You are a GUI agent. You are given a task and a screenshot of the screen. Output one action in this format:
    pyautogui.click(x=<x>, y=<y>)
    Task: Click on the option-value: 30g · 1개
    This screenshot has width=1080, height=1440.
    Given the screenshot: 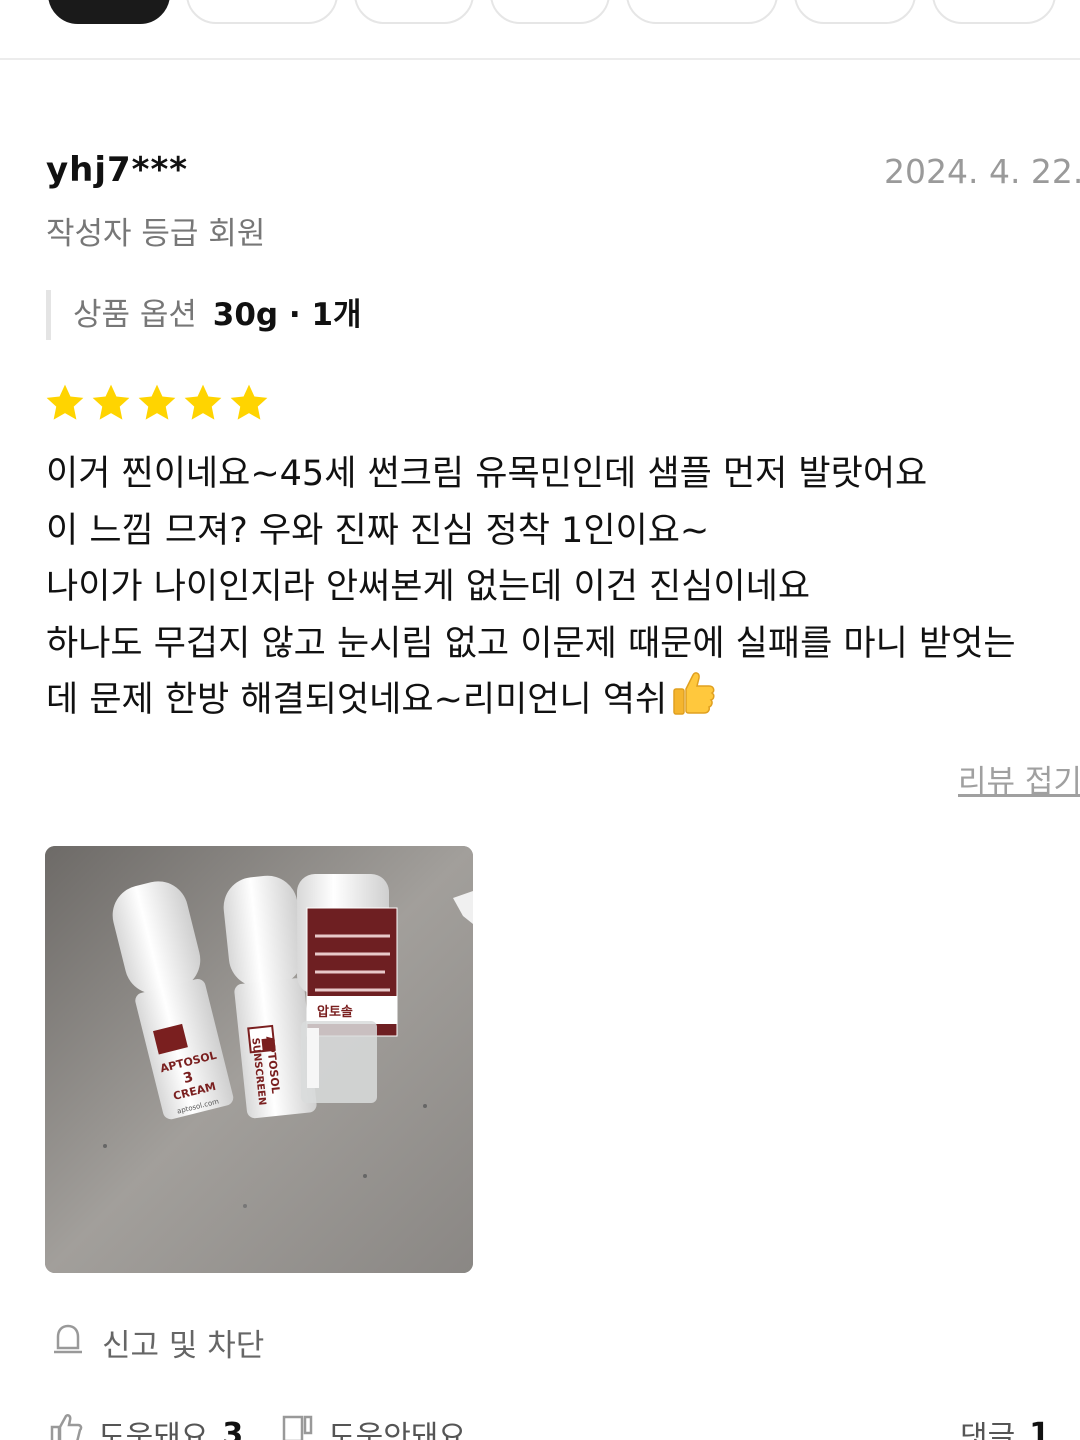 What is the action you would take?
    pyautogui.click(x=287, y=315)
    